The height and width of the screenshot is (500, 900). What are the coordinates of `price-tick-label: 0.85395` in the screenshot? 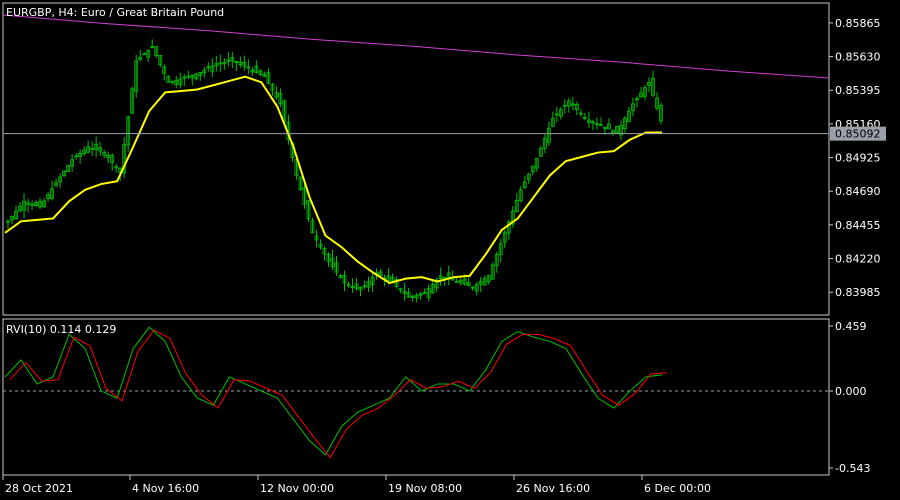 It's located at (858, 90).